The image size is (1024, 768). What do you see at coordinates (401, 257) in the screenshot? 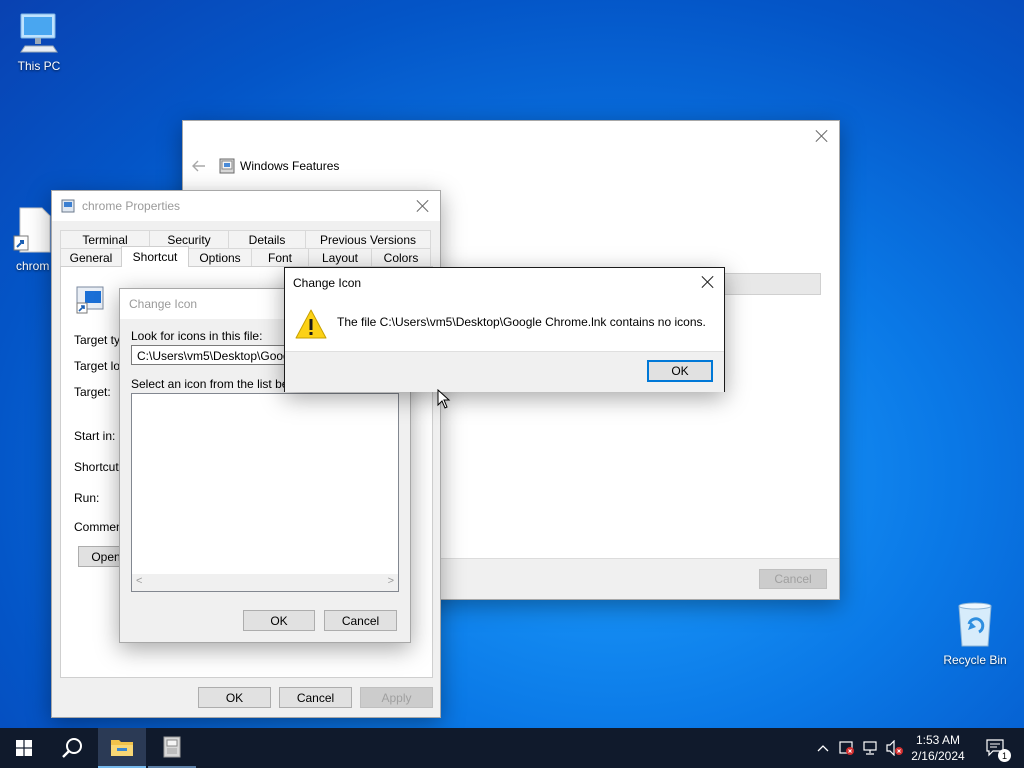
I see `tab-colors: Colors` at bounding box center [401, 257].